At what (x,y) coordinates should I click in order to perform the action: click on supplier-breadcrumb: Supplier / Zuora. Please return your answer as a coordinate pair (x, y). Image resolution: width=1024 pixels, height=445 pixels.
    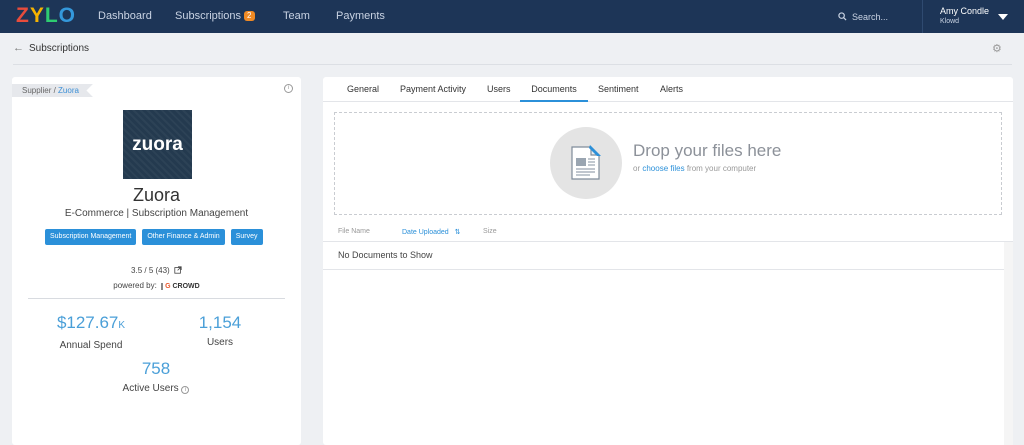
    Looking at the image, I should click on (52, 90).